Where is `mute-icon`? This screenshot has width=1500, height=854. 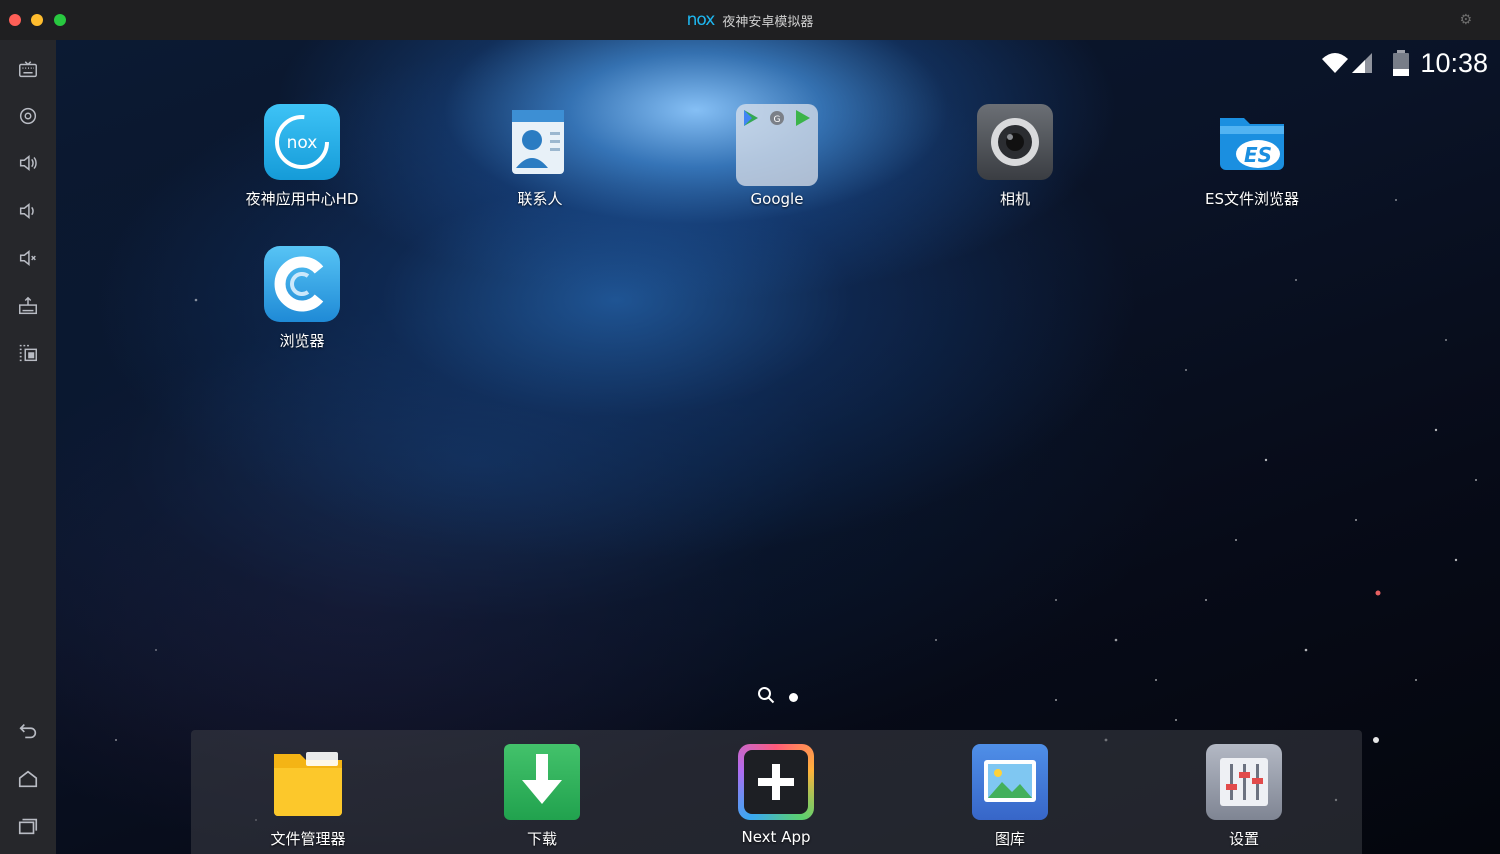
mute-icon is located at coordinates (28, 258).